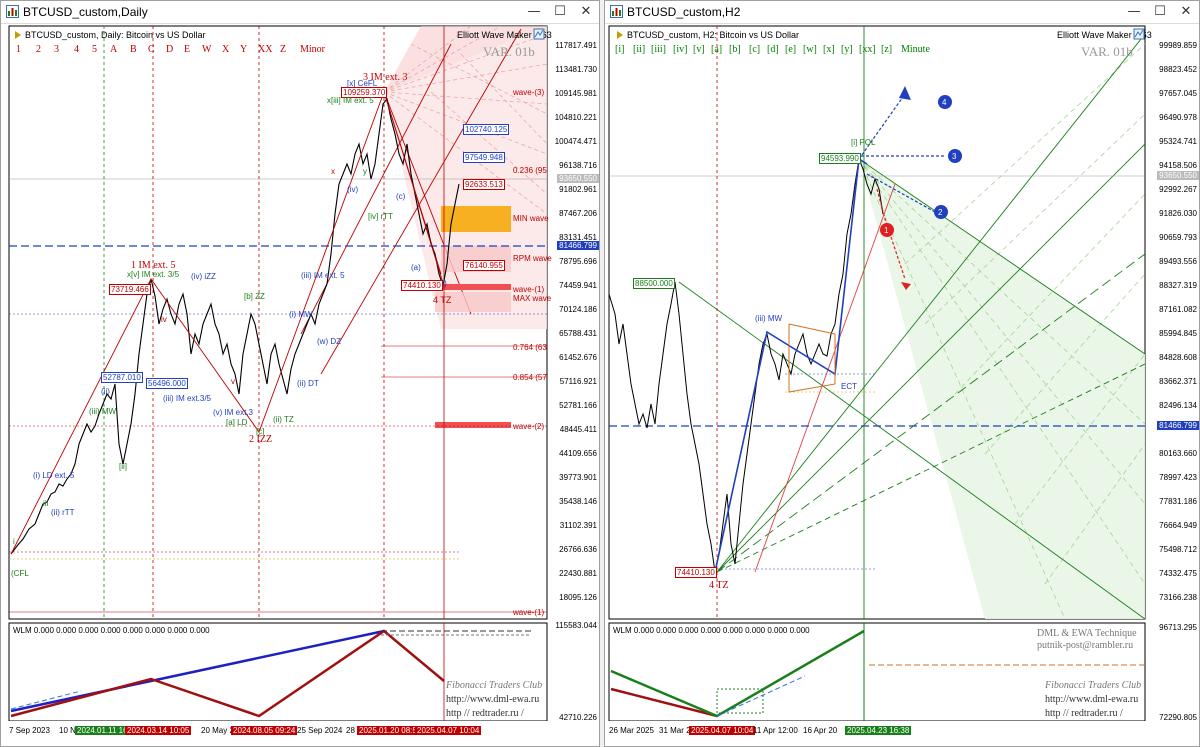  Describe the element at coordinates (484, 184) in the screenshot. I see `price-box-92633: 92633.513` at that location.